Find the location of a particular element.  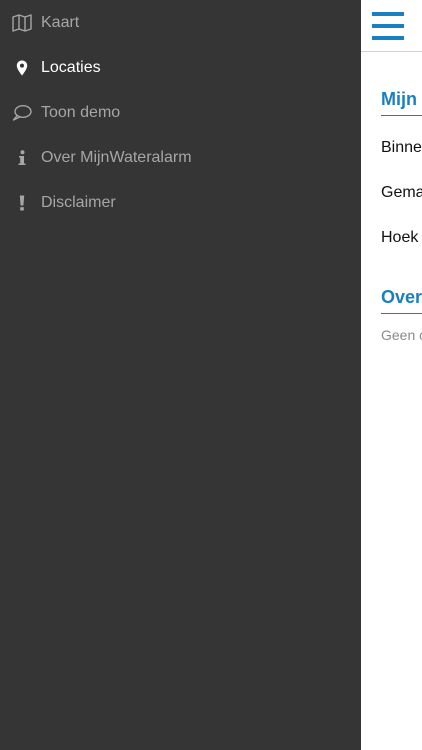

menu-item-locaties: Locaties is located at coordinates (180, 68).